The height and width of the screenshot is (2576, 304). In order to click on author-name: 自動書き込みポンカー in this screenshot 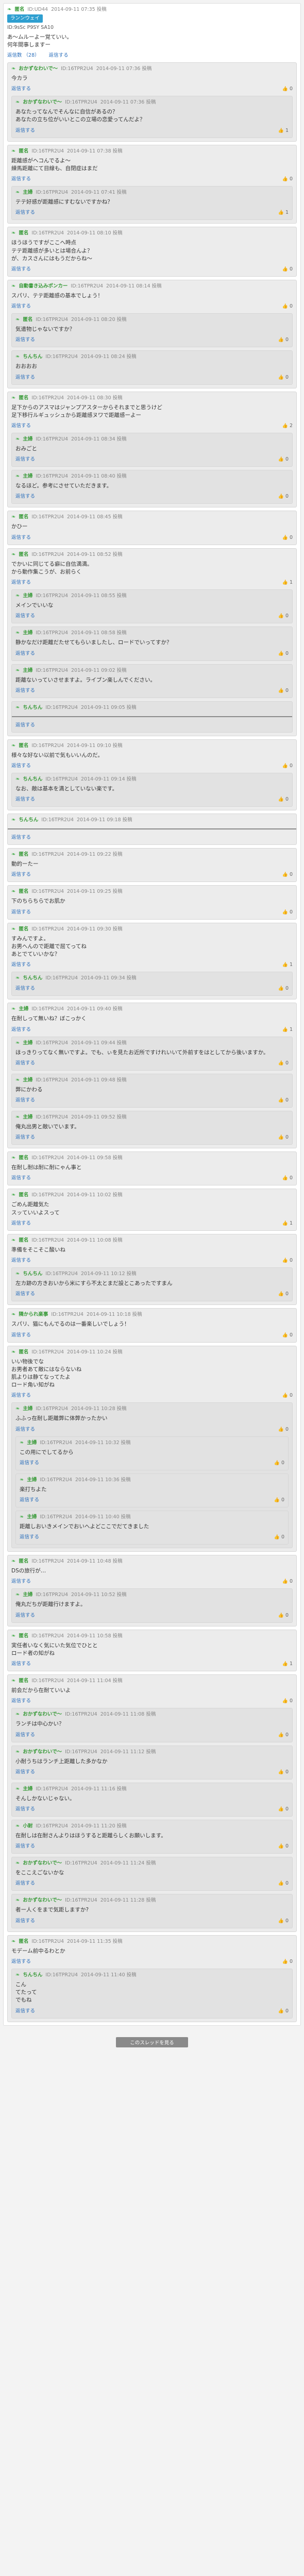, I will do `click(43, 286)`.